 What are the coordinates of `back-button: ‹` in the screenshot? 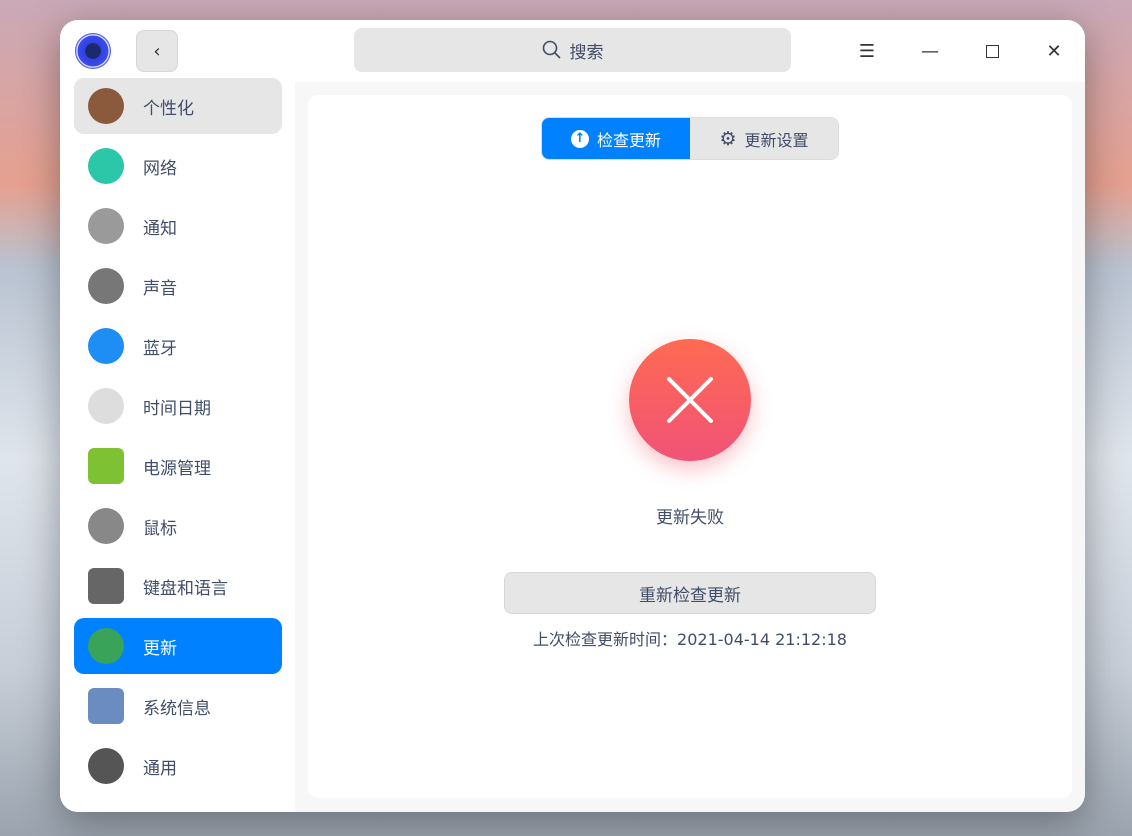 It's located at (157, 51).